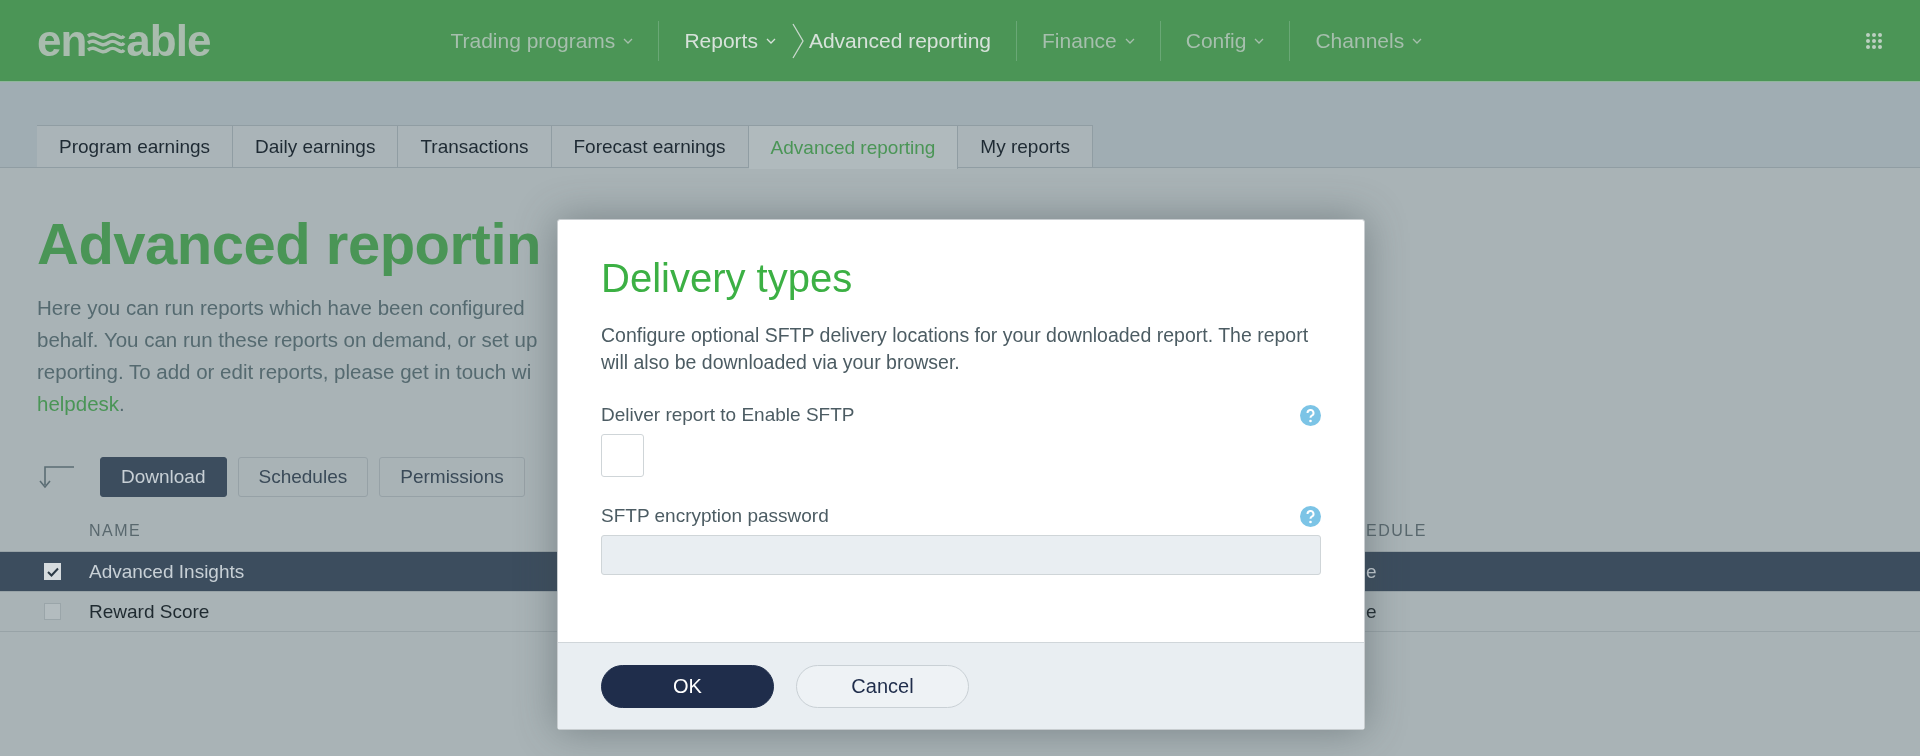 This screenshot has width=1920, height=756. What do you see at coordinates (303, 477) in the screenshot?
I see `toolbar-button: Schedules` at bounding box center [303, 477].